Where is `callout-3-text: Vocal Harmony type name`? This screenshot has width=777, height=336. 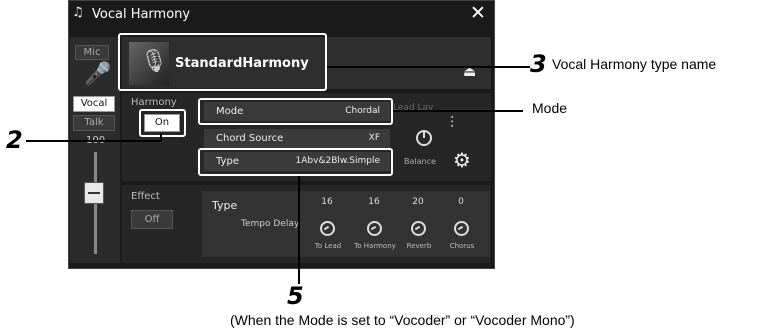
callout-3-text: Vocal Harmony type name is located at coordinates (634, 64).